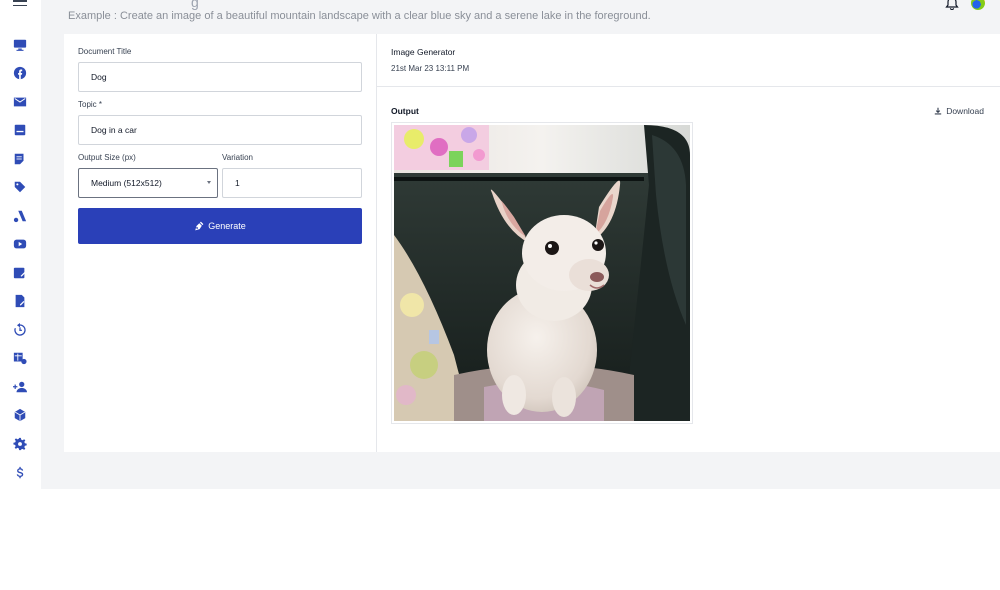  What do you see at coordinates (20, 45) in the screenshot?
I see `monitor-icon` at bounding box center [20, 45].